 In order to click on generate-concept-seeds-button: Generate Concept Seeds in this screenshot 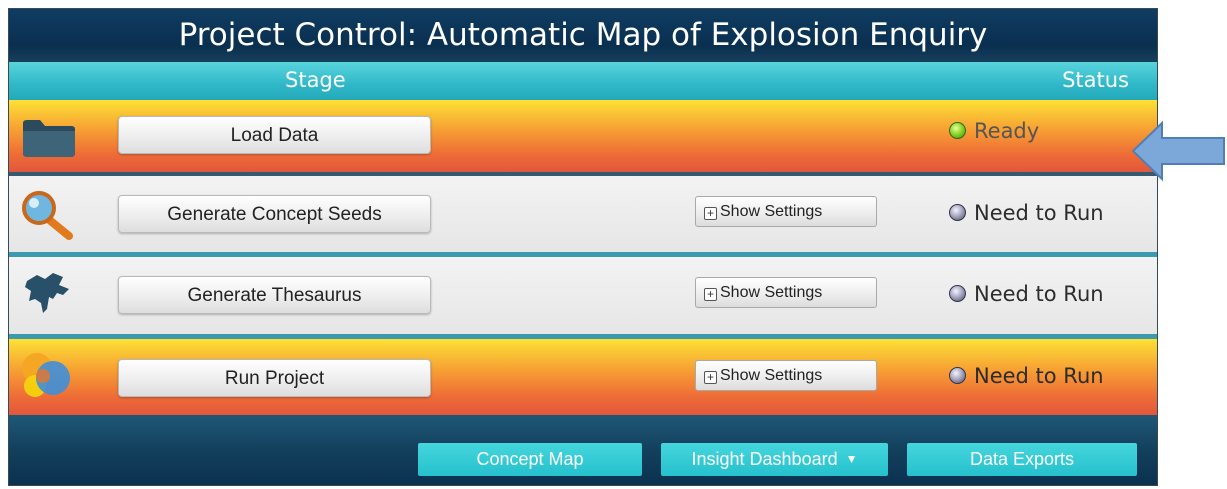, I will do `click(274, 214)`.